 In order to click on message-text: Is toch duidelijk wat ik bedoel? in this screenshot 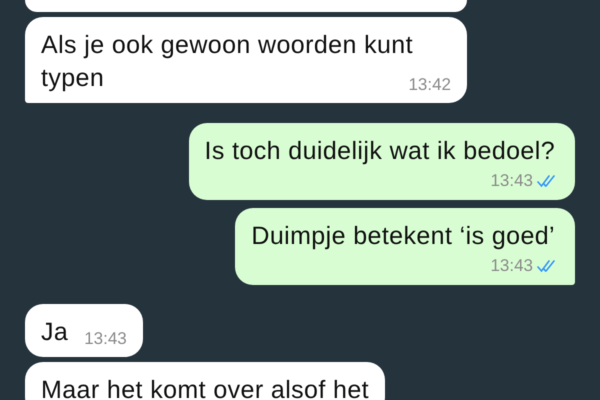, I will do `click(380, 151)`.